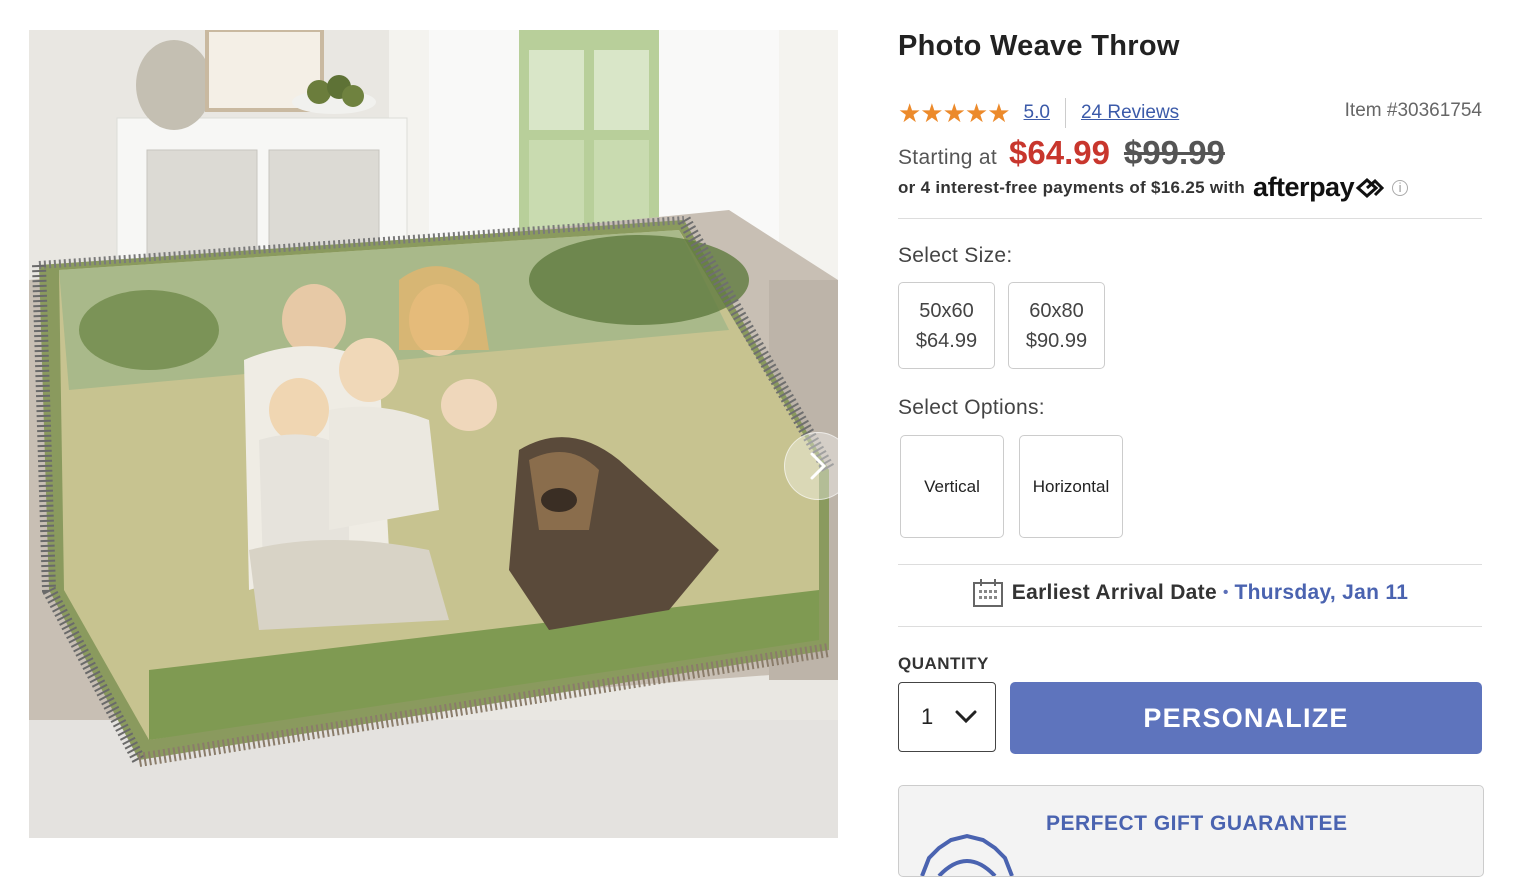 This screenshot has width=1536, height=877. Describe the element at coordinates (1246, 718) in the screenshot. I see `personalize-button: PERSONALIZE` at that location.